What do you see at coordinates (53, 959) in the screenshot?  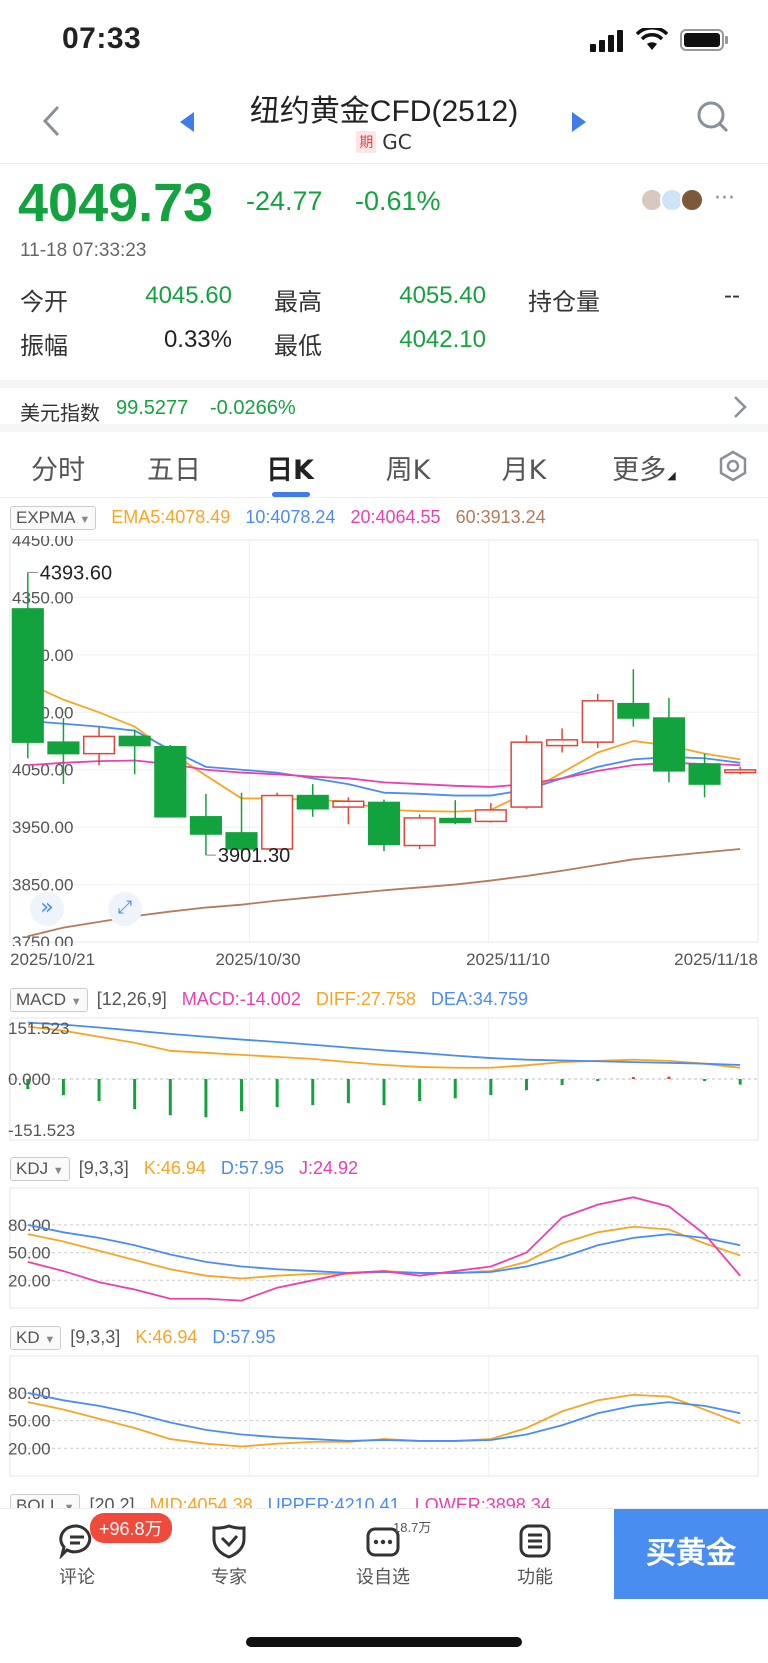 I see `x-axis-date-label: 2025/10/21` at bounding box center [53, 959].